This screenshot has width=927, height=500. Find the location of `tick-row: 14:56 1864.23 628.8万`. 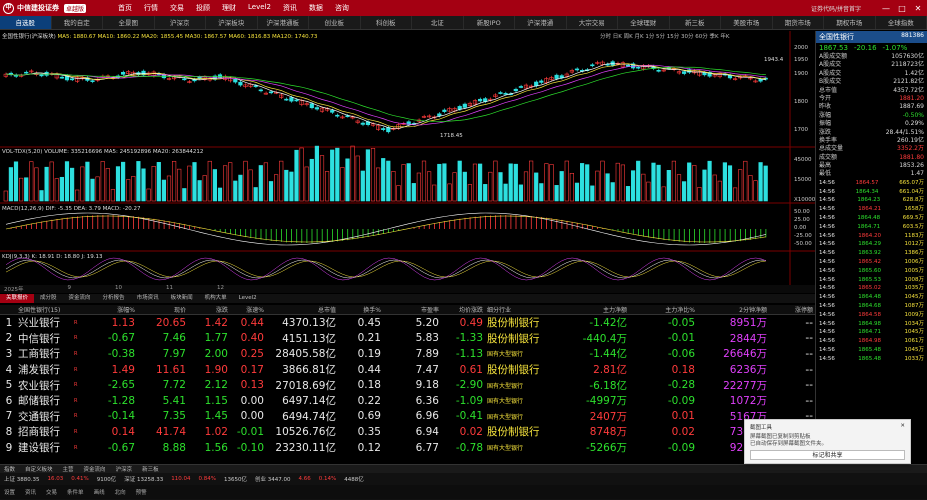

tick-row: 14:56 1864.23 628.8万 is located at coordinates (871, 200).